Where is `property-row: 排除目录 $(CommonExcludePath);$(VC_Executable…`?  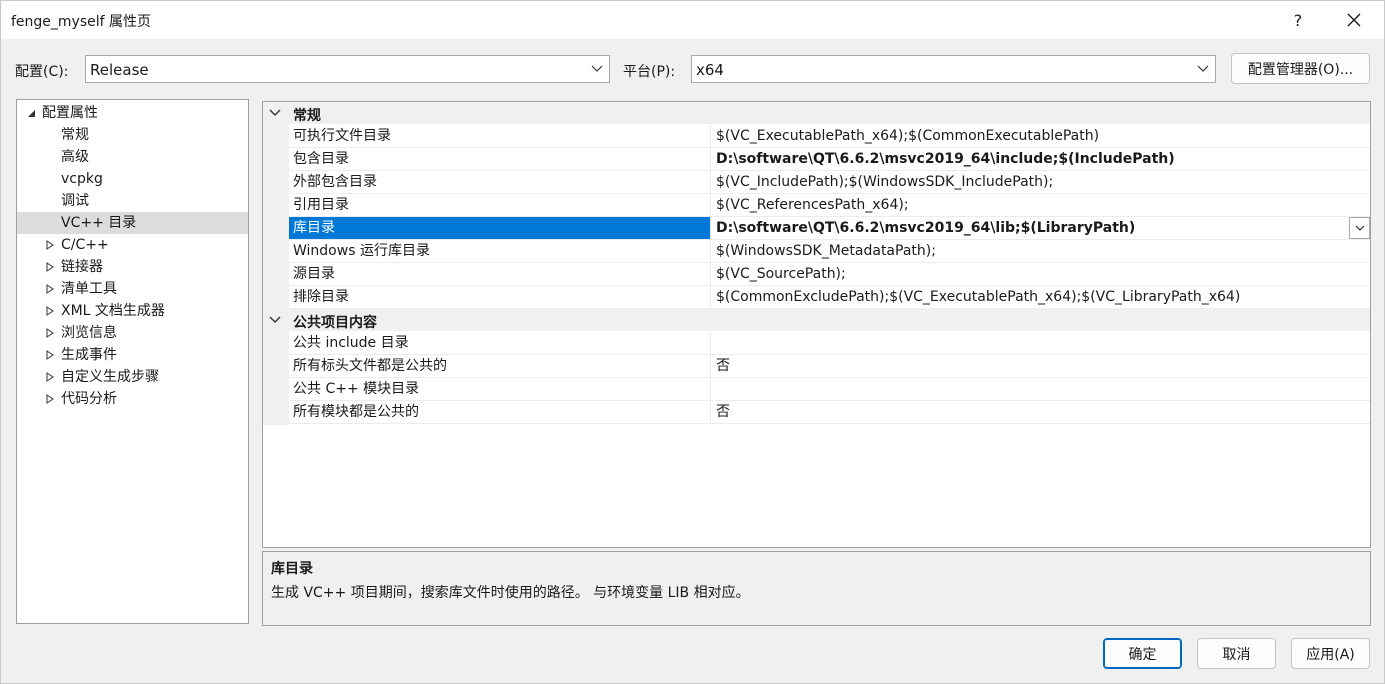
property-row: 排除目录 $(CommonExcludePath);$(VC_Executable… is located at coordinates (829, 297).